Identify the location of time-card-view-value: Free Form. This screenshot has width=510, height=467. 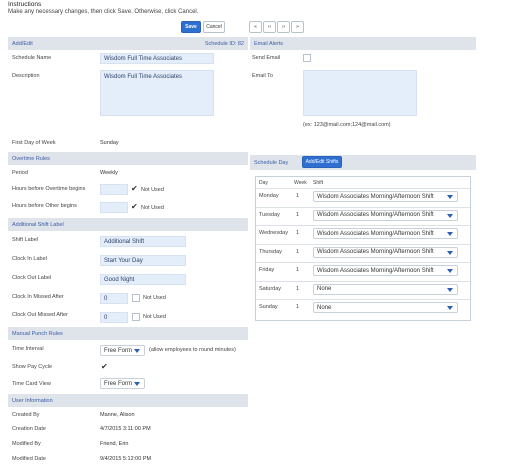
(118, 383).